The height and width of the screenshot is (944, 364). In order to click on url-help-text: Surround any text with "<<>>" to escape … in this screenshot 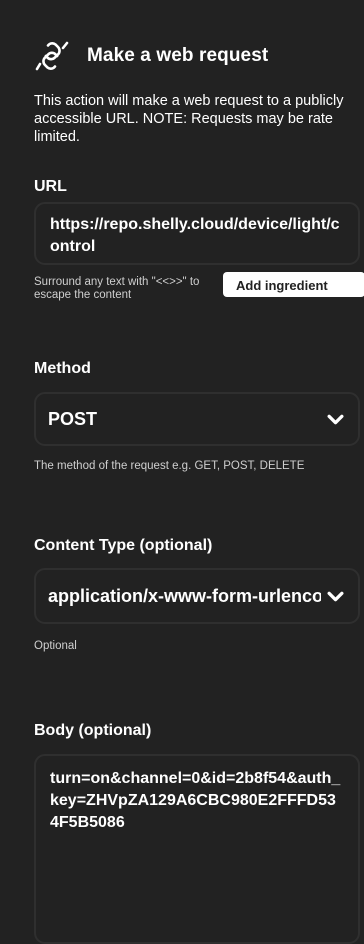, I will do `click(117, 288)`.